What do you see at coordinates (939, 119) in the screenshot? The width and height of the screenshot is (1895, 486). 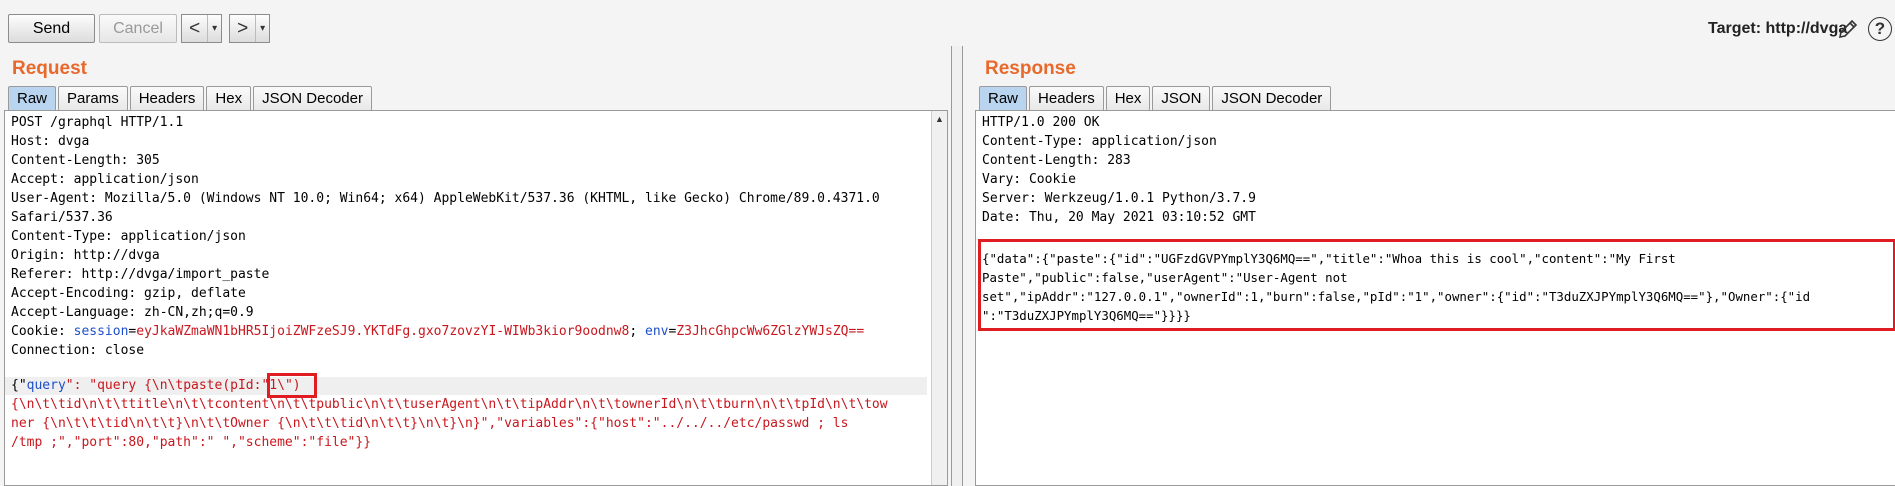 I see `scroll-up-icon: ▲` at bounding box center [939, 119].